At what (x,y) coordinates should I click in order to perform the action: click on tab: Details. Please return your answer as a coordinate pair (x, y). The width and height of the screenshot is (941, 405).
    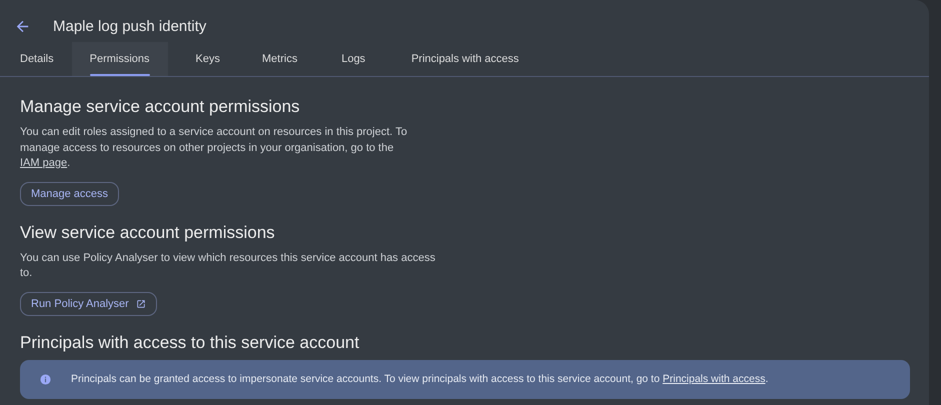
    Looking at the image, I should click on (37, 59).